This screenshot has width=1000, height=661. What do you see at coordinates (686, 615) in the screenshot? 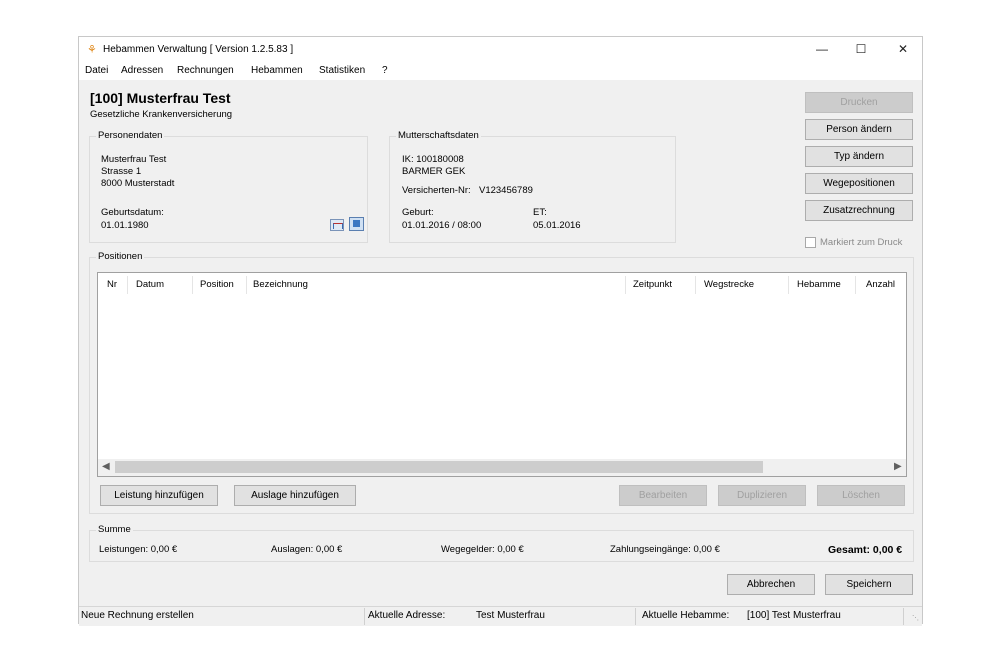
I see `status-hebamme-label: Aktuelle Hebamme:` at bounding box center [686, 615].